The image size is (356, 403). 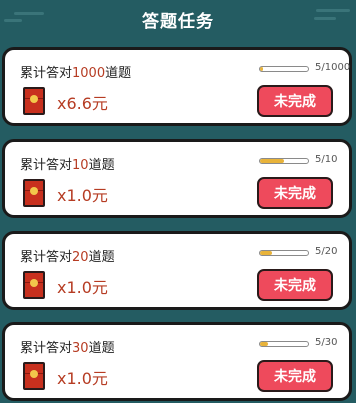 What do you see at coordinates (326, 159) in the screenshot?
I see `progress-text: 5/10` at bounding box center [326, 159].